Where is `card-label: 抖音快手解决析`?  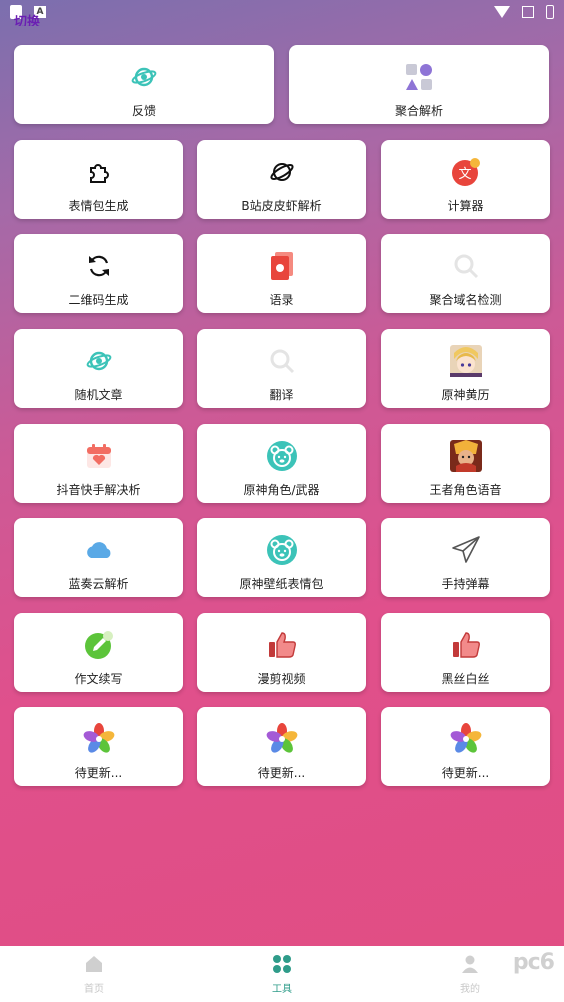 card-label: 抖音快手解决析 is located at coordinates (98, 490).